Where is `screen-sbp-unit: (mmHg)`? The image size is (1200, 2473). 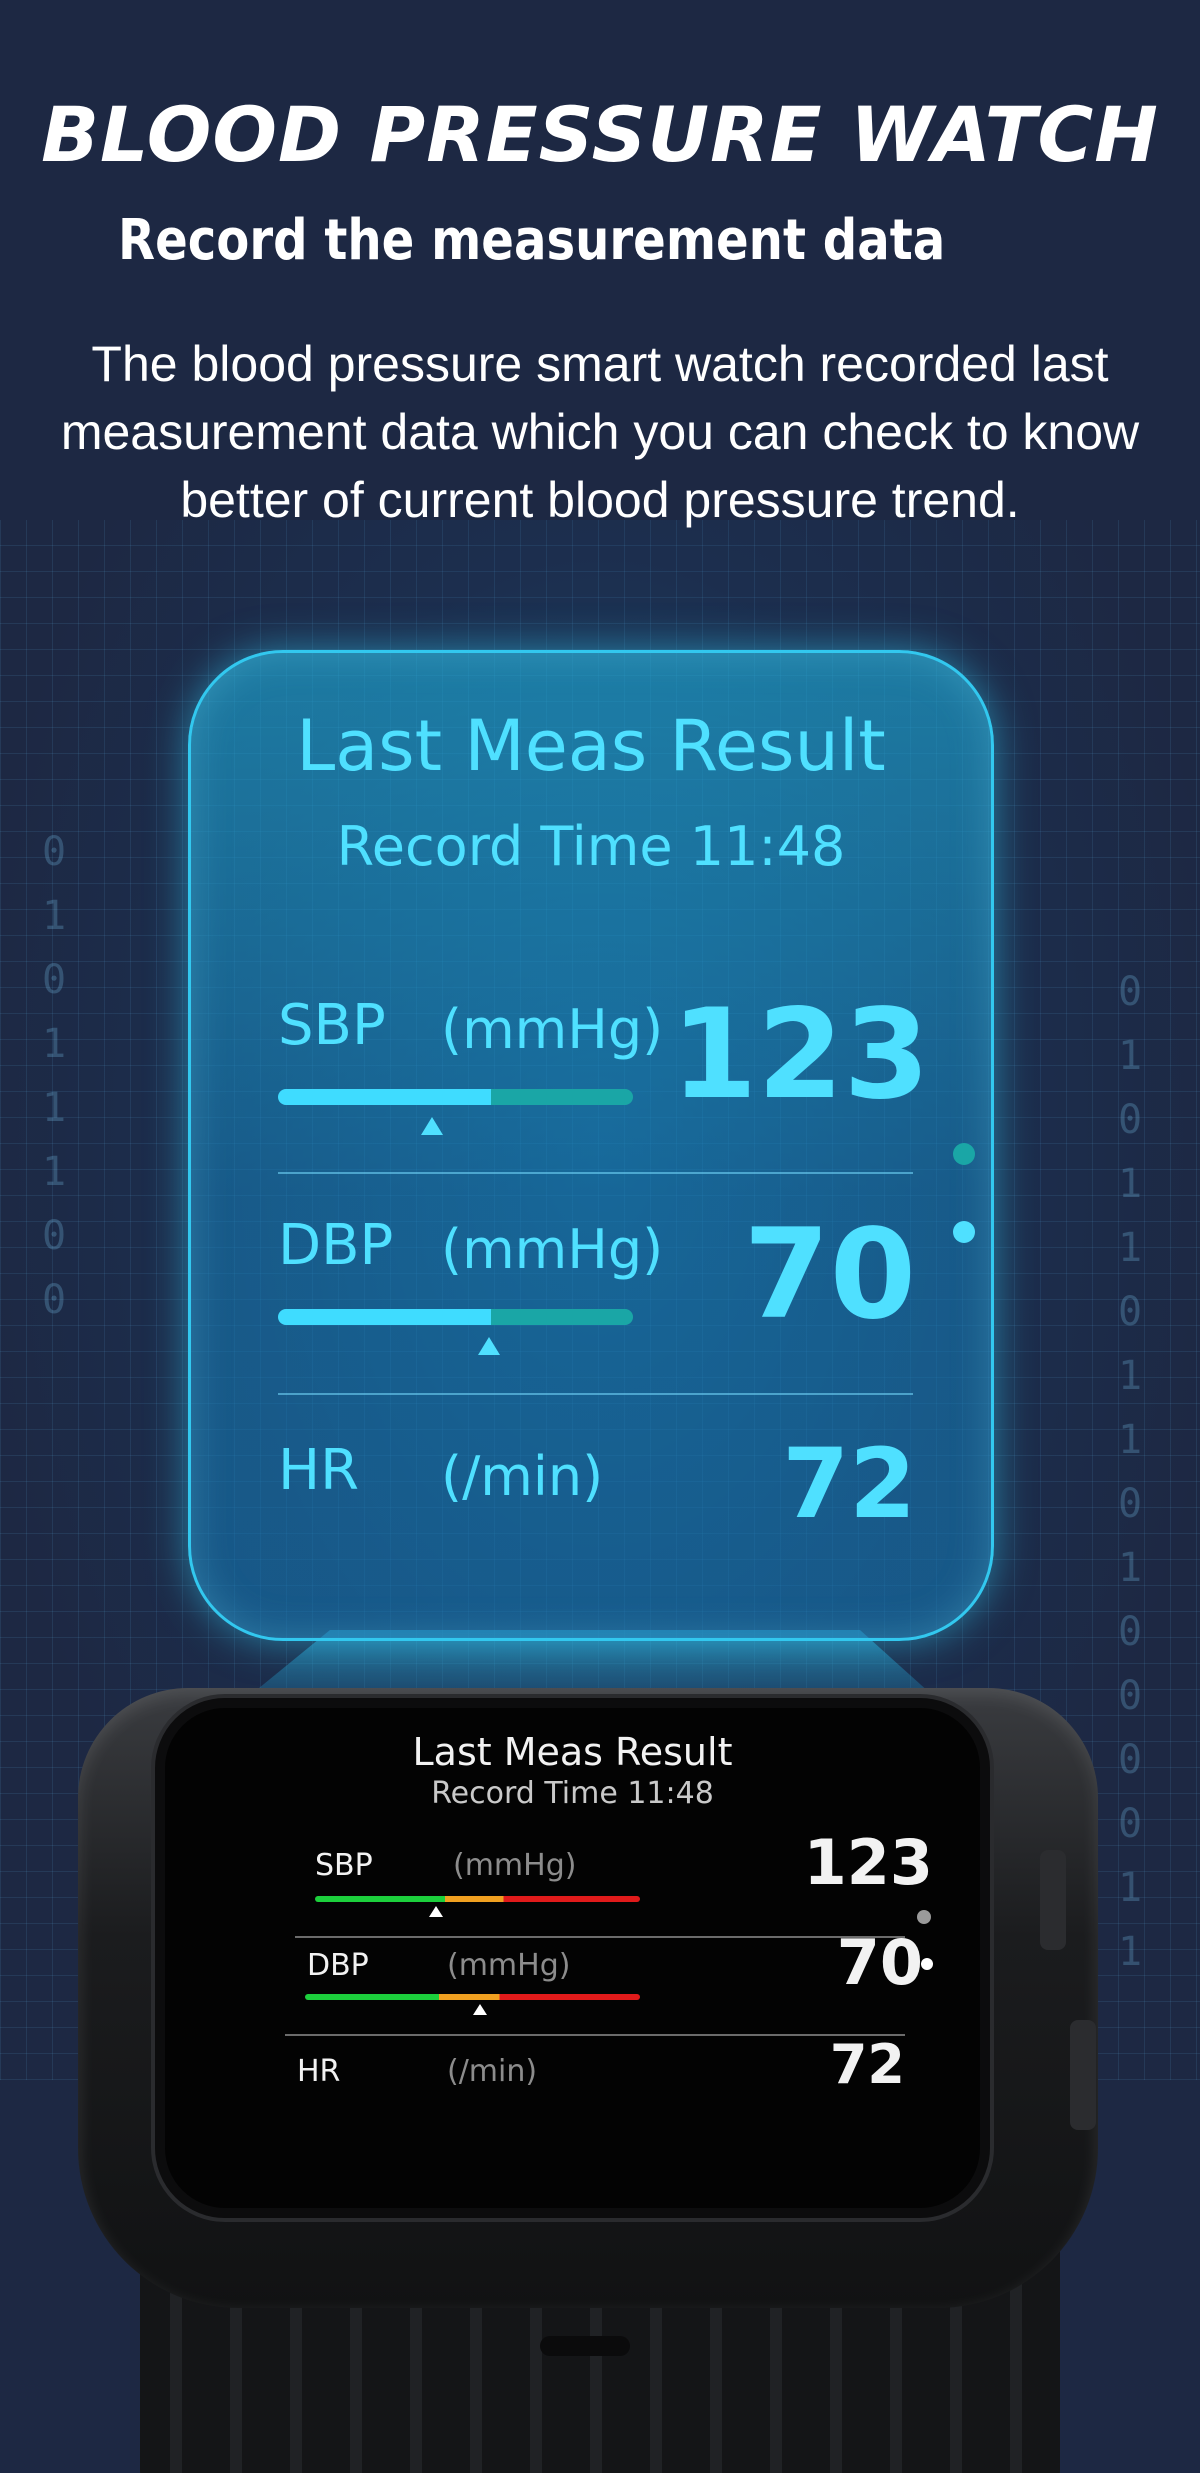 screen-sbp-unit: (mmHg) is located at coordinates (515, 1865).